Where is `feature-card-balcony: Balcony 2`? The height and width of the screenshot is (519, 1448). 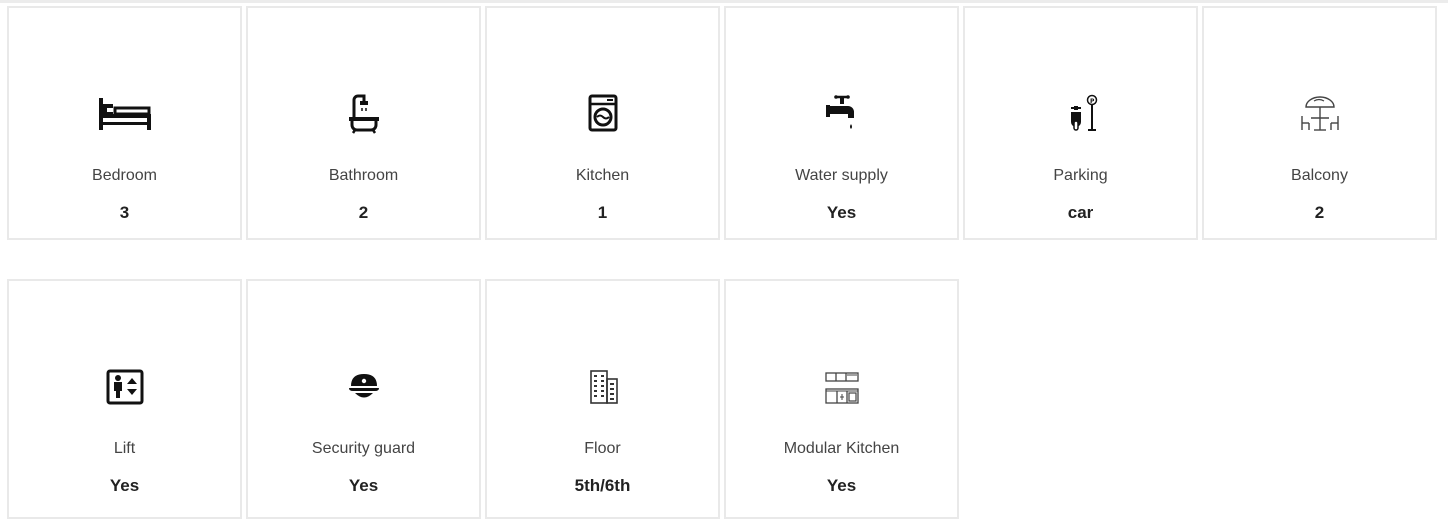
feature-card-balcony: Balcony 2 is located at coordinates (1319, 123).